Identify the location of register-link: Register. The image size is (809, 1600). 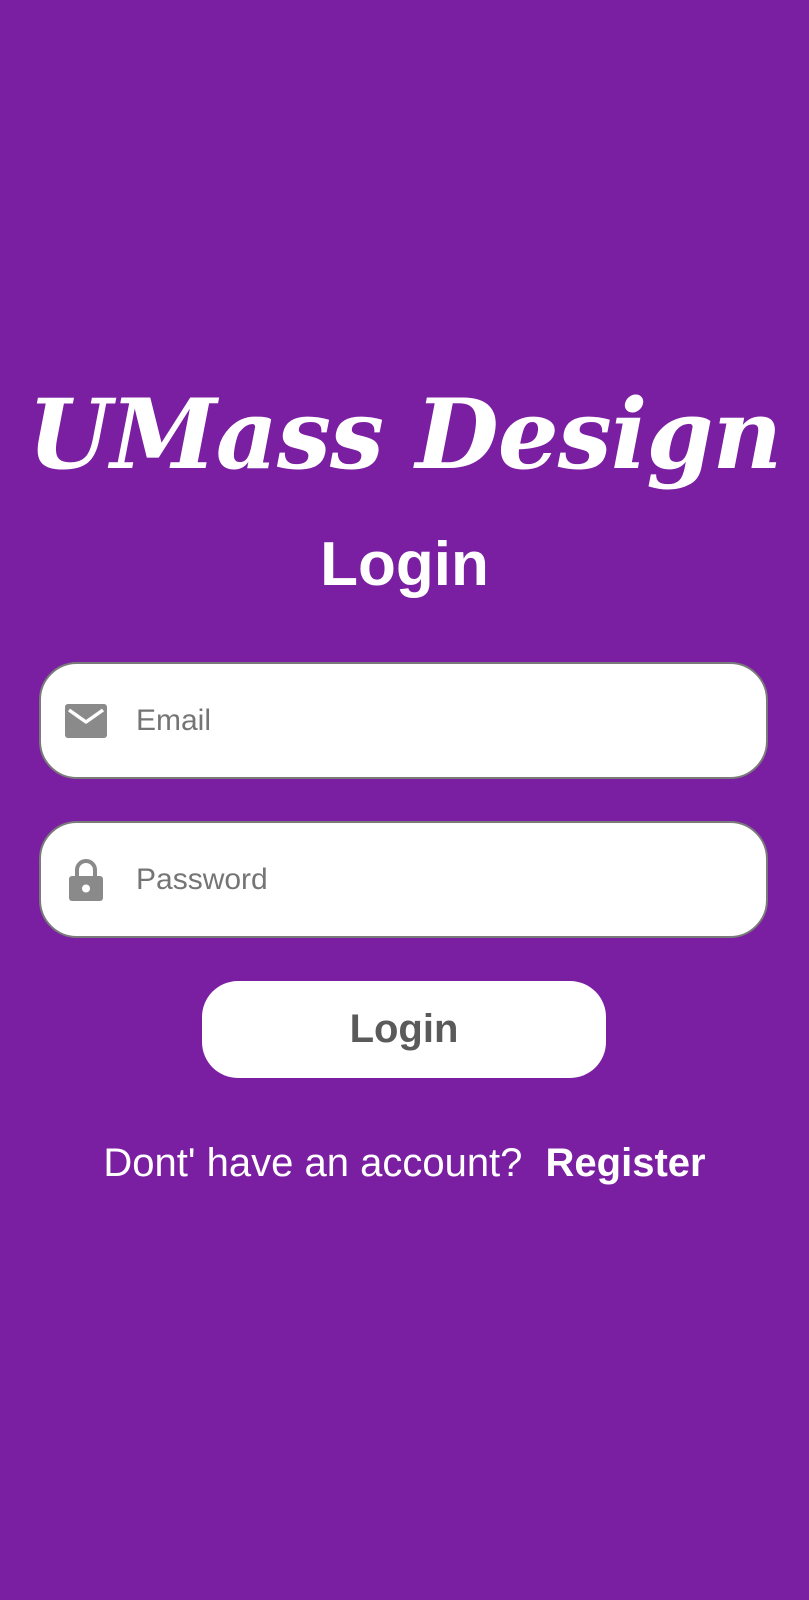
(626, 1163).